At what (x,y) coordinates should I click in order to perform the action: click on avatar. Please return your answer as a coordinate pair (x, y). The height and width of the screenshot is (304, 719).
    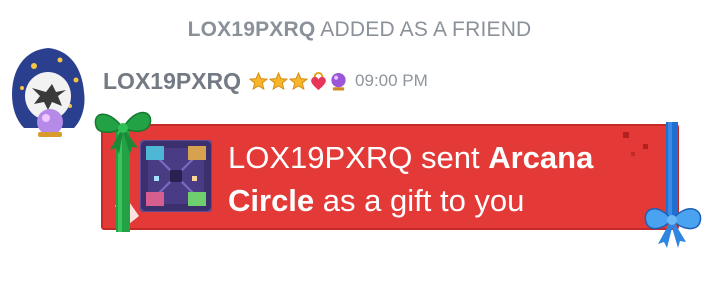
    Looking at the image, I should click on (49, 91).